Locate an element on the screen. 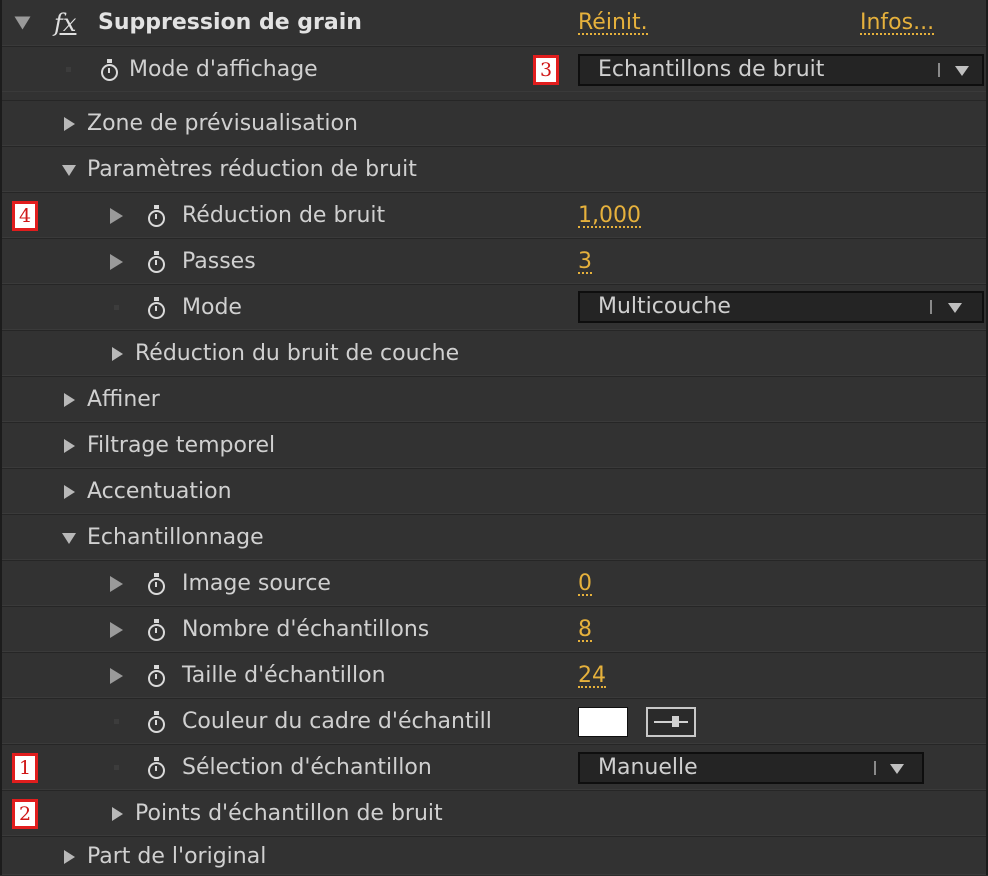  passes-row: Passes 3 is located at coordinates (494, 261).